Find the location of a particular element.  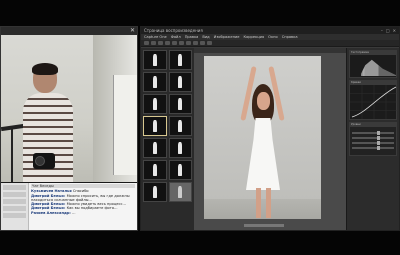

maximize-icon: □ is located at coordinates (388, 30).